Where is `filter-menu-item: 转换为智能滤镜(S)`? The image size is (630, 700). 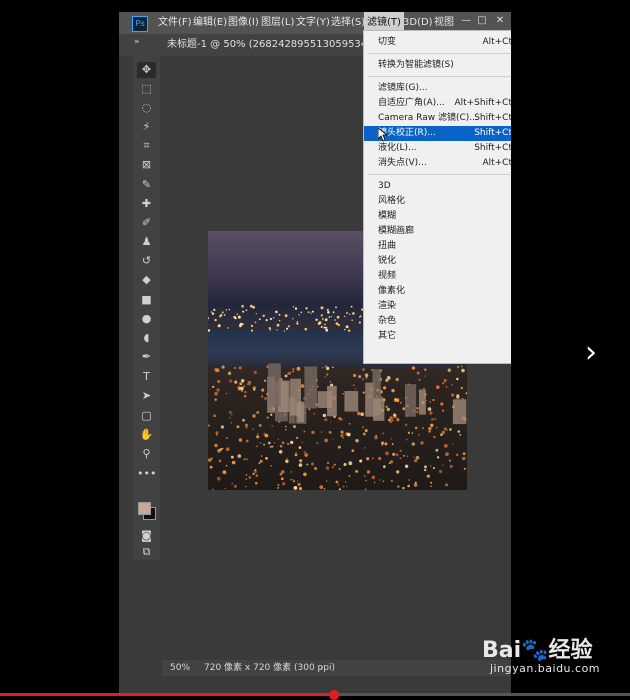 filter-menu-item: 转换为智能滤镜(S) is located at coordinates (437, 65).